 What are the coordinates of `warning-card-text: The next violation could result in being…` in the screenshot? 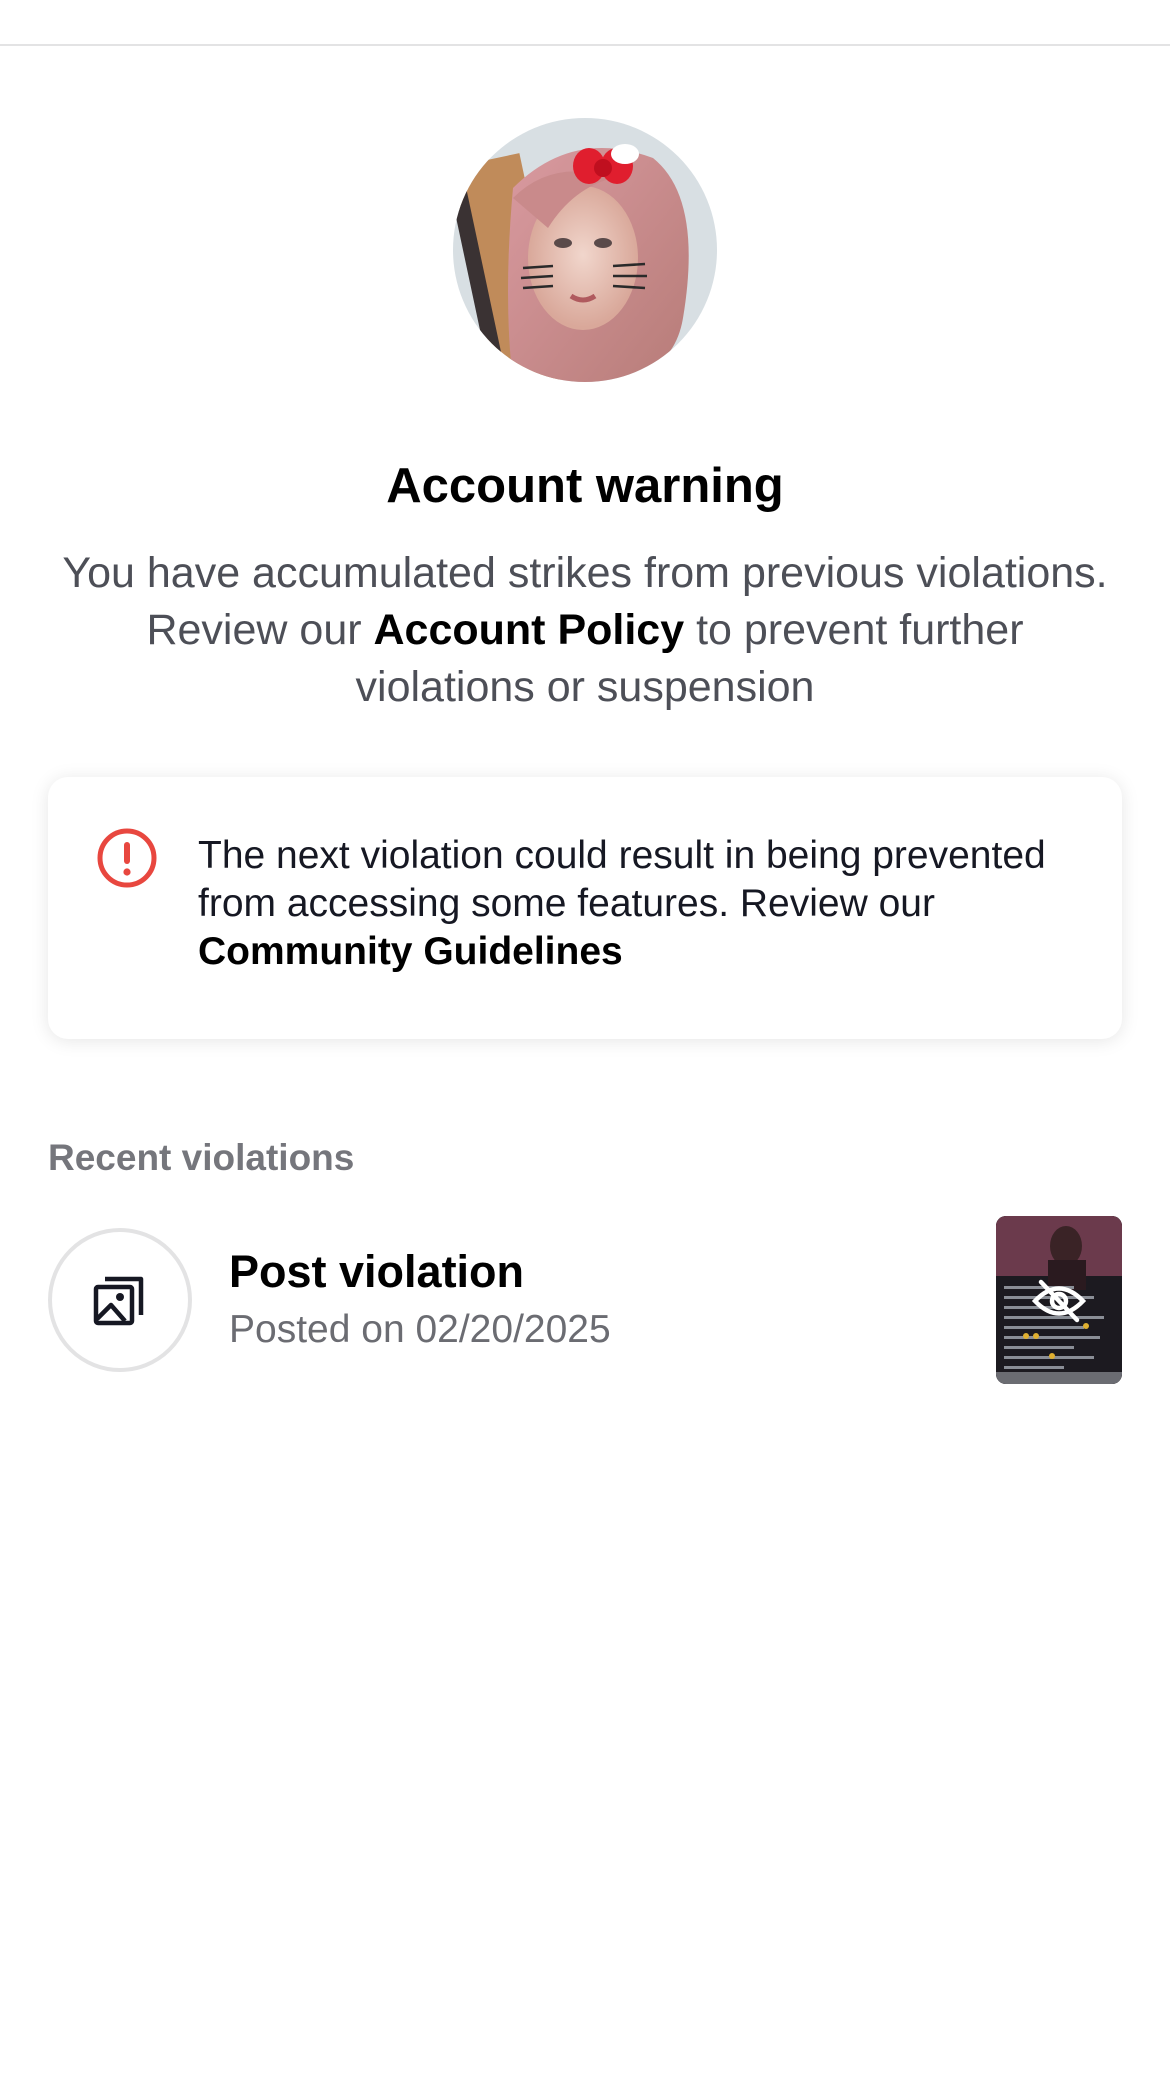 It's located at (638, 904).